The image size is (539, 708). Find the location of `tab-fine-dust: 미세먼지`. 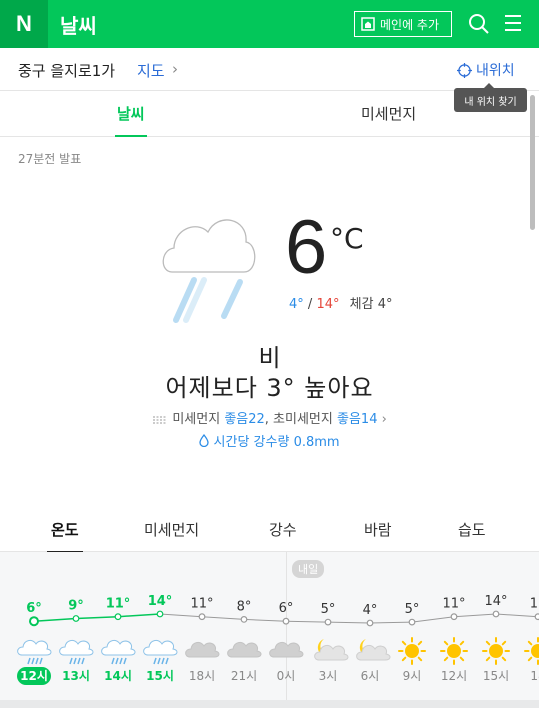

tab-fine-dust: 미세먼지 is located at coordinates (388, 113).